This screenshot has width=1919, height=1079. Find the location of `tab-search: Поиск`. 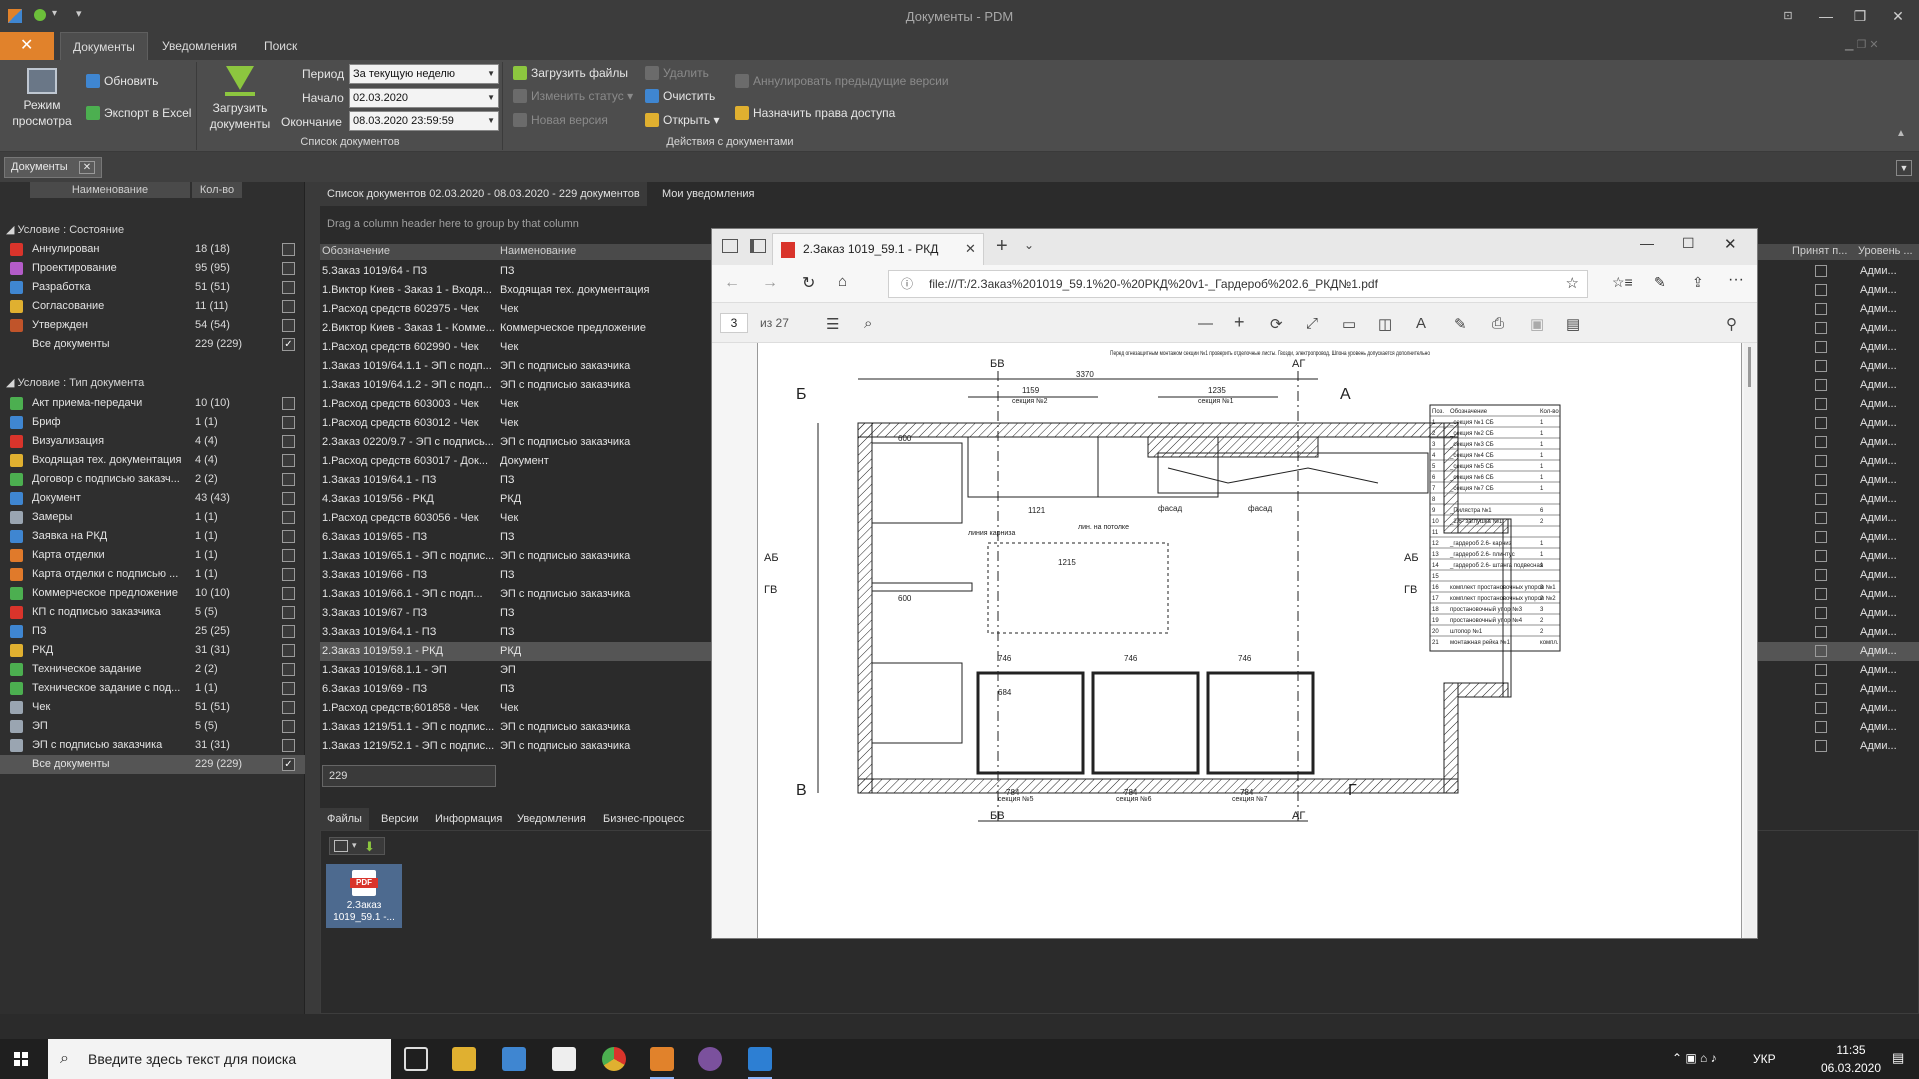

tab-search: Поиск is located at coordinates (280, 46).